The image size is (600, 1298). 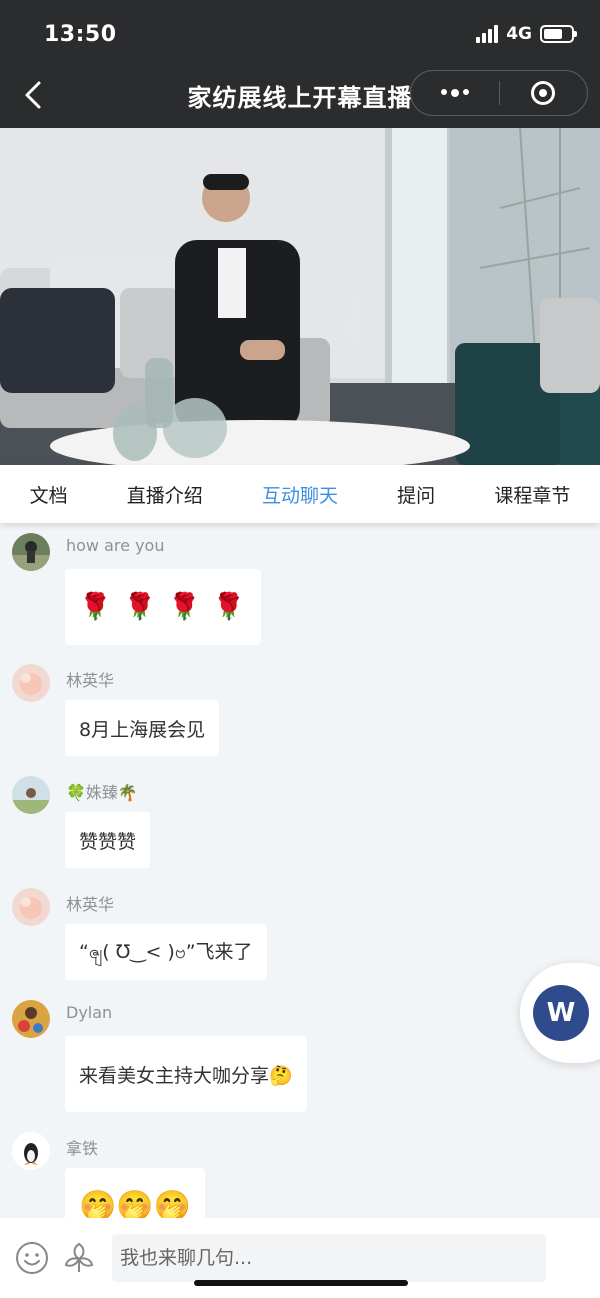 I want to click on emoji-button, so click(x=32, y=1258).